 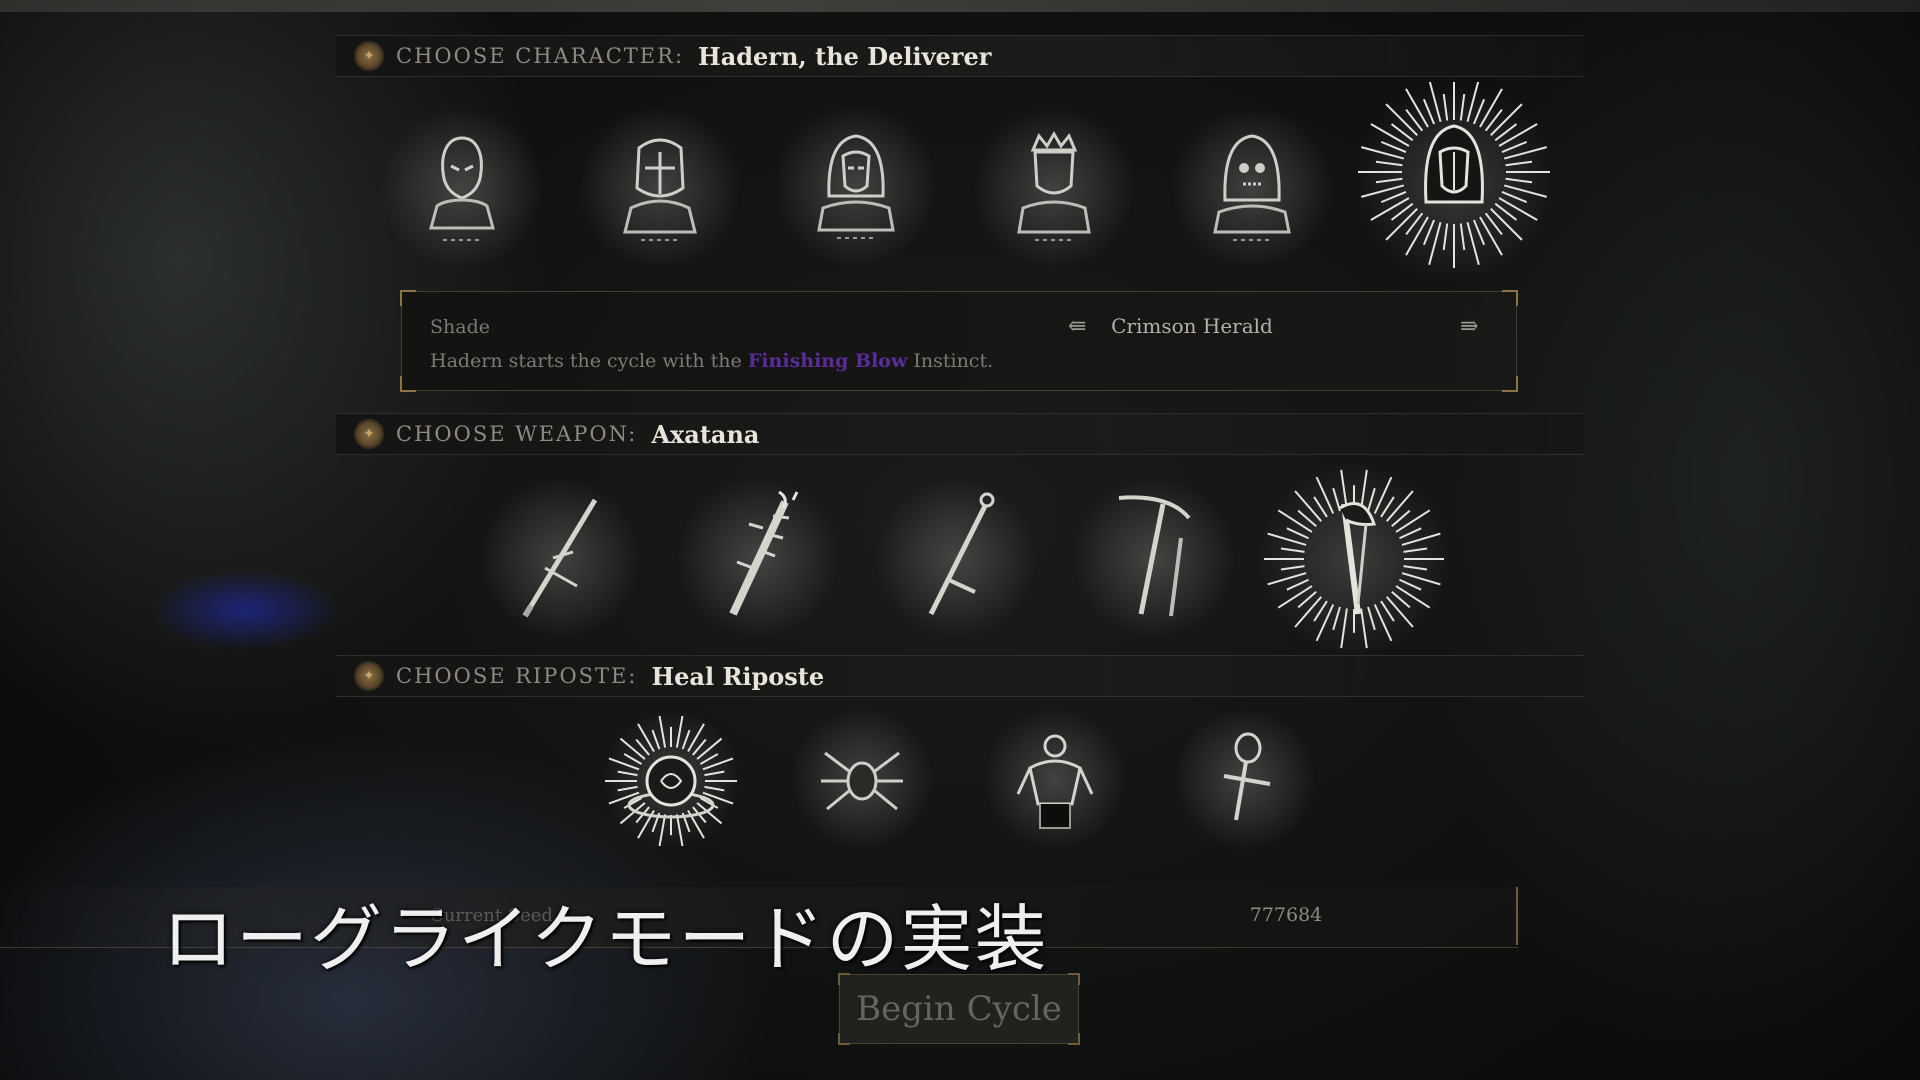 What do you see at coordinates (1055, 781) in the screenshot?
I see `muscular-figure-icon` at bounding box center [1055, 781].